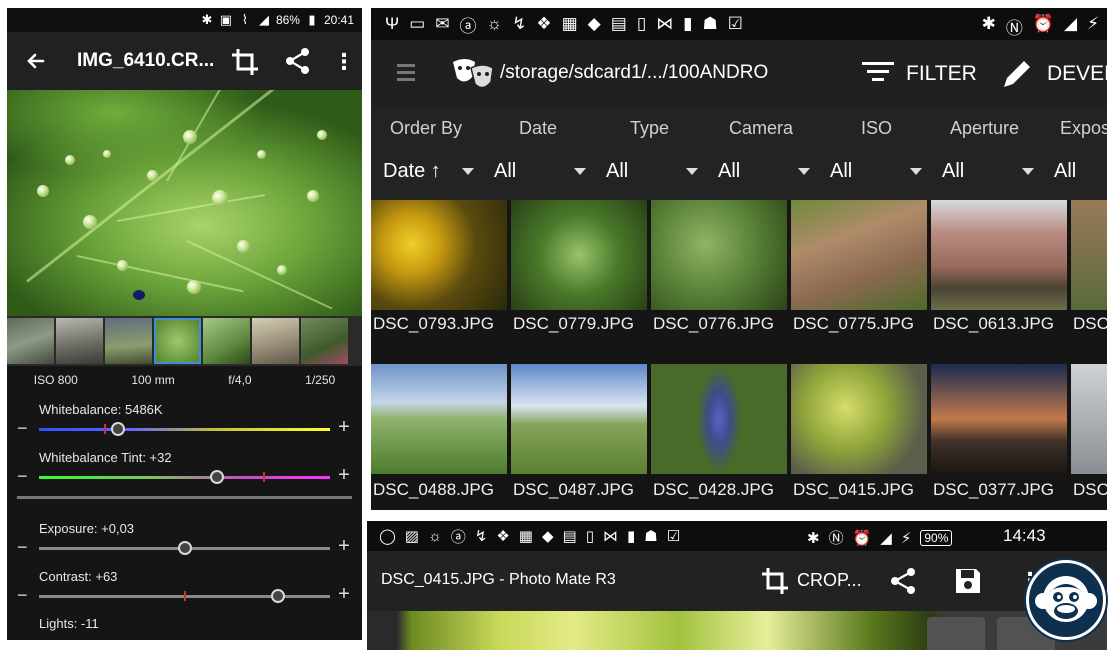 The height and width of the screenshot is (650, 1120). Describe the element at coordinates (1093, 23) in the screenshot. I see `charging-icon: ⚡` at that location.